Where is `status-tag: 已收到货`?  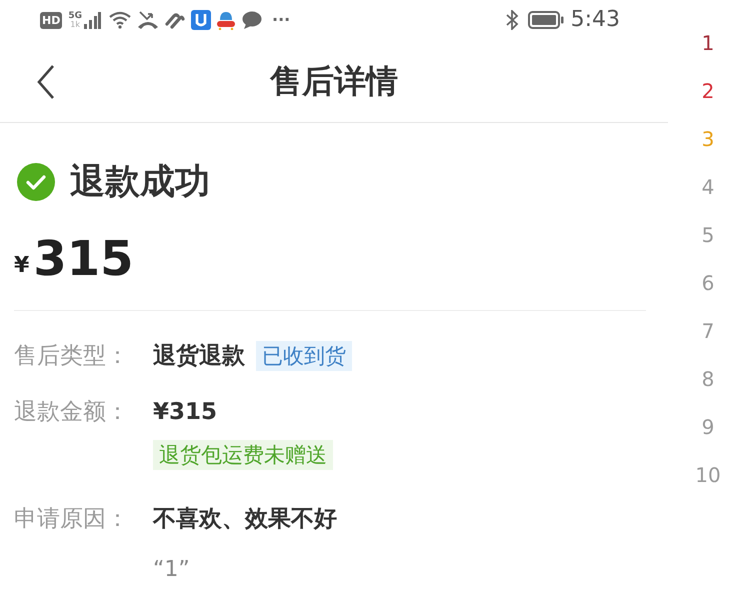
status-tag: 已收到货 is located at coordinates (304, 356).